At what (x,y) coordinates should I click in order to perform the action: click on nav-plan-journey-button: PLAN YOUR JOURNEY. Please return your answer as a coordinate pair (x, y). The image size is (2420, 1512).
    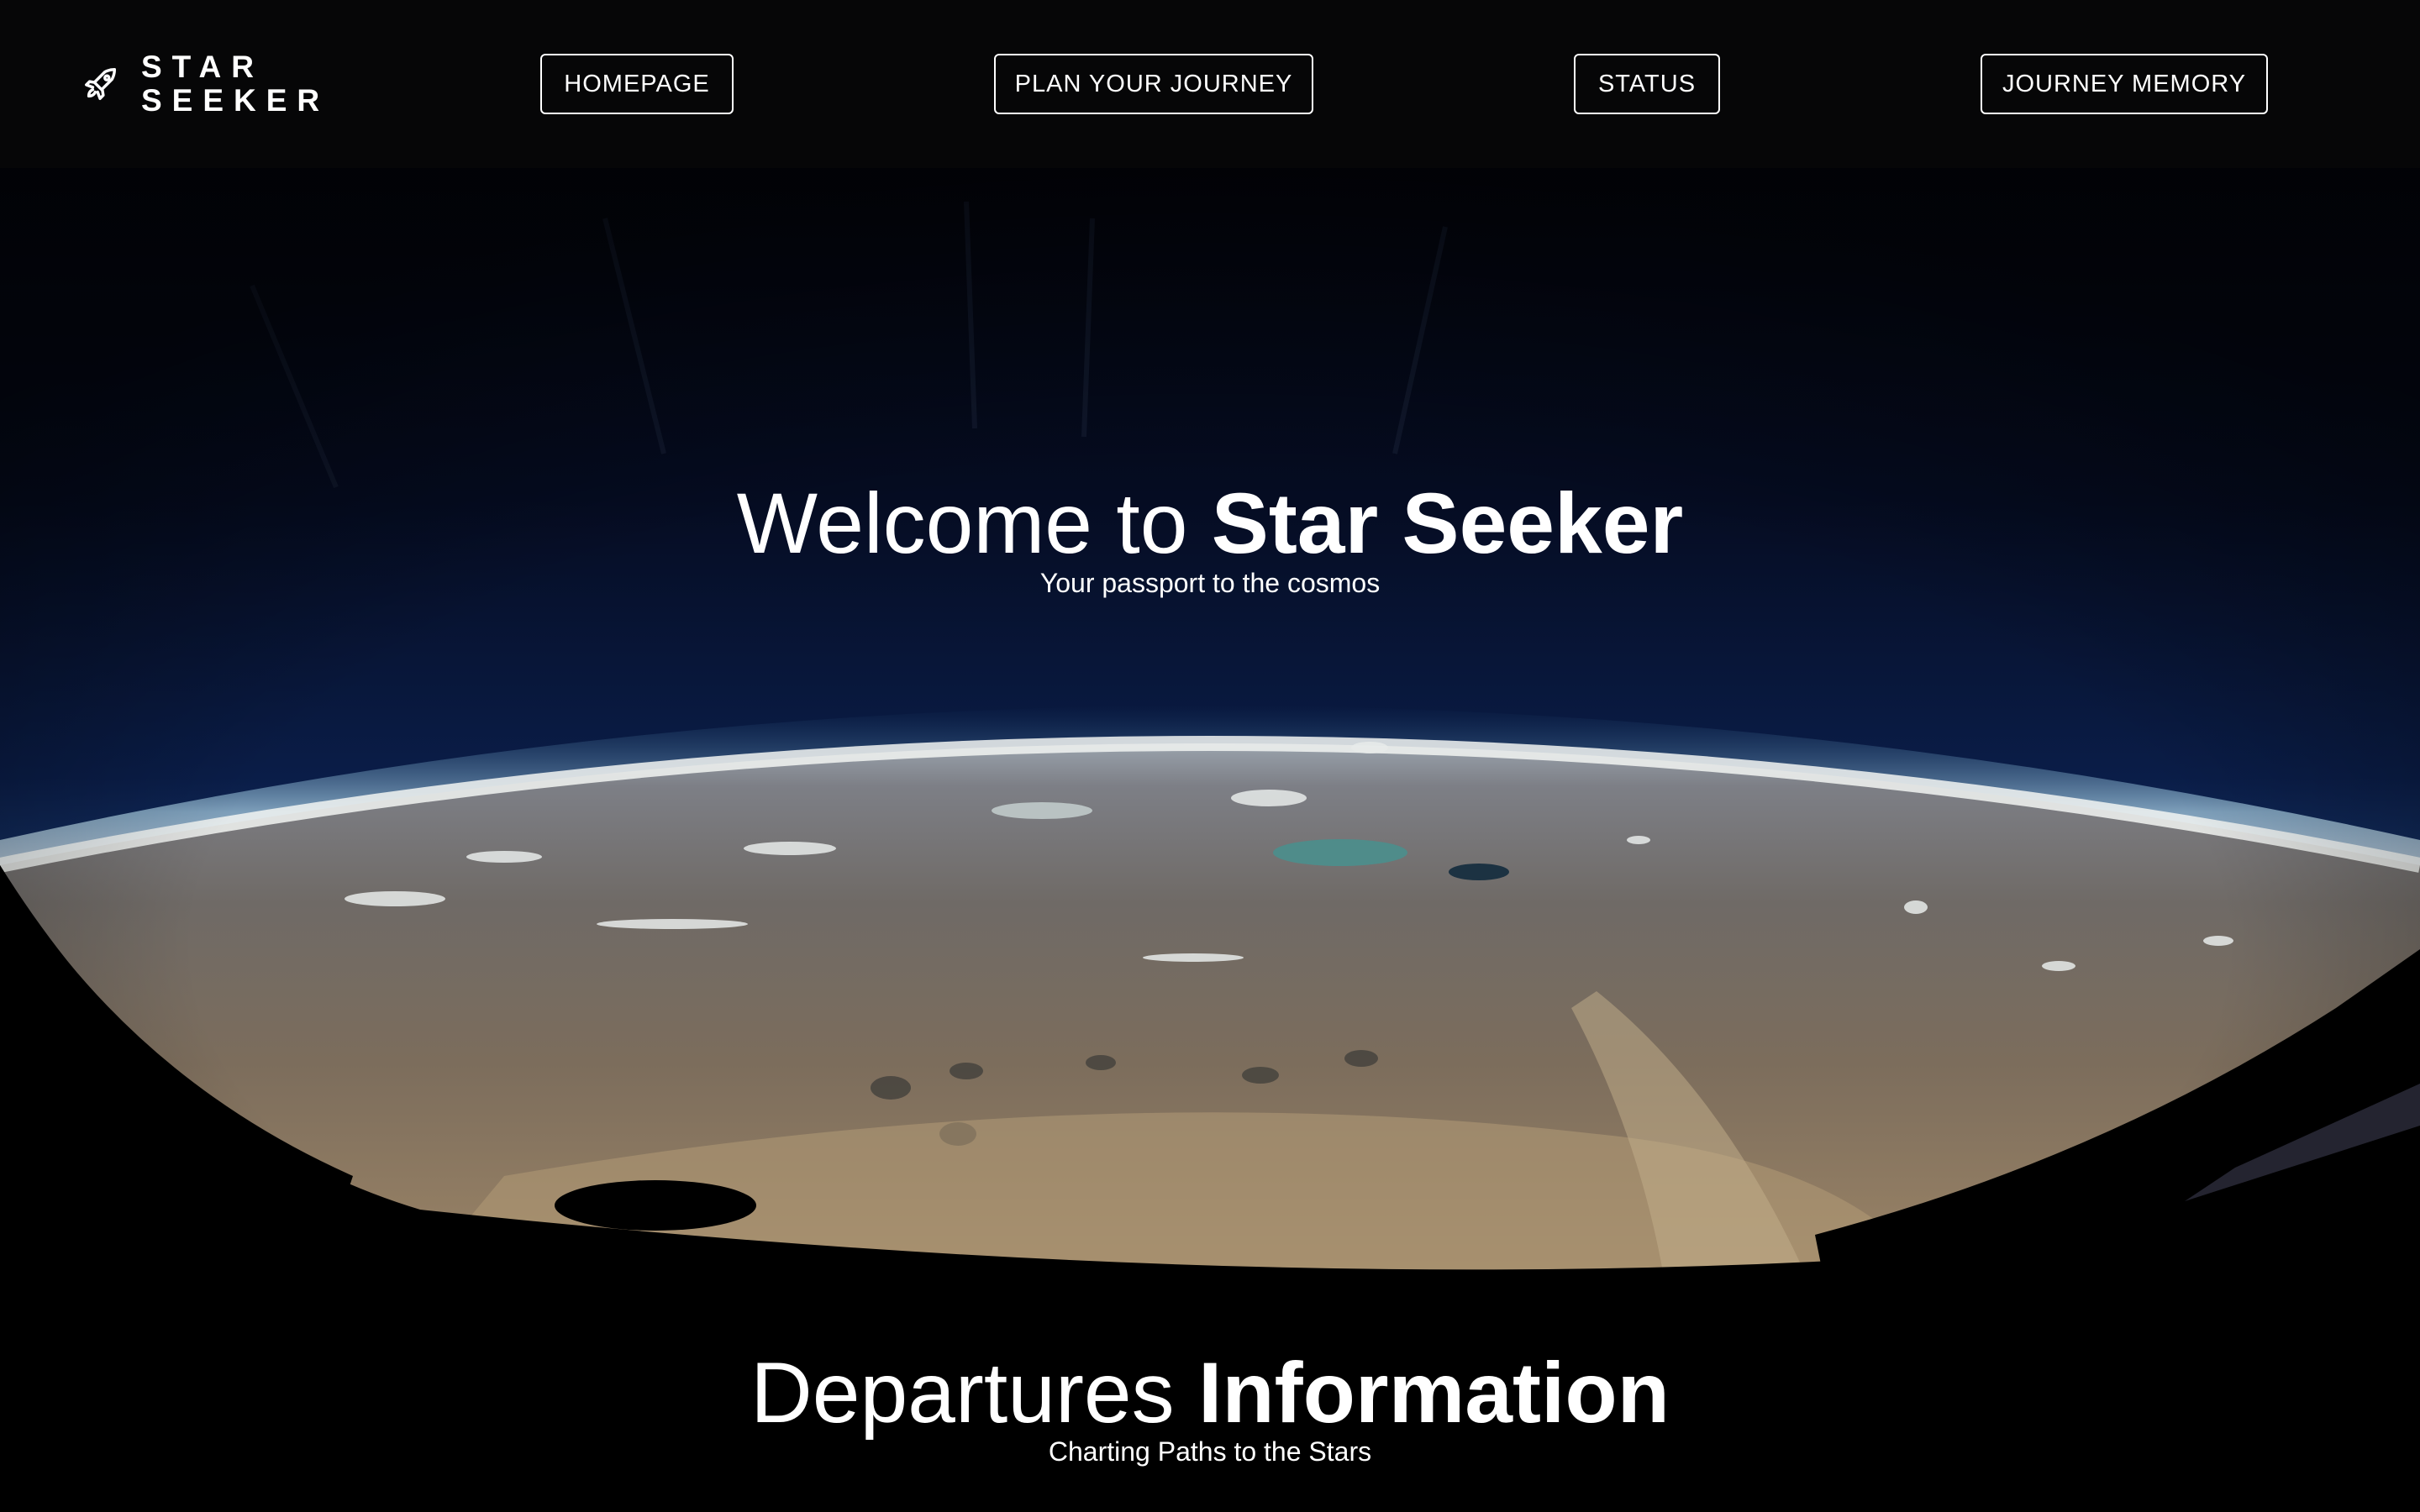
    Looking at the image, I should click on (1153, 84).